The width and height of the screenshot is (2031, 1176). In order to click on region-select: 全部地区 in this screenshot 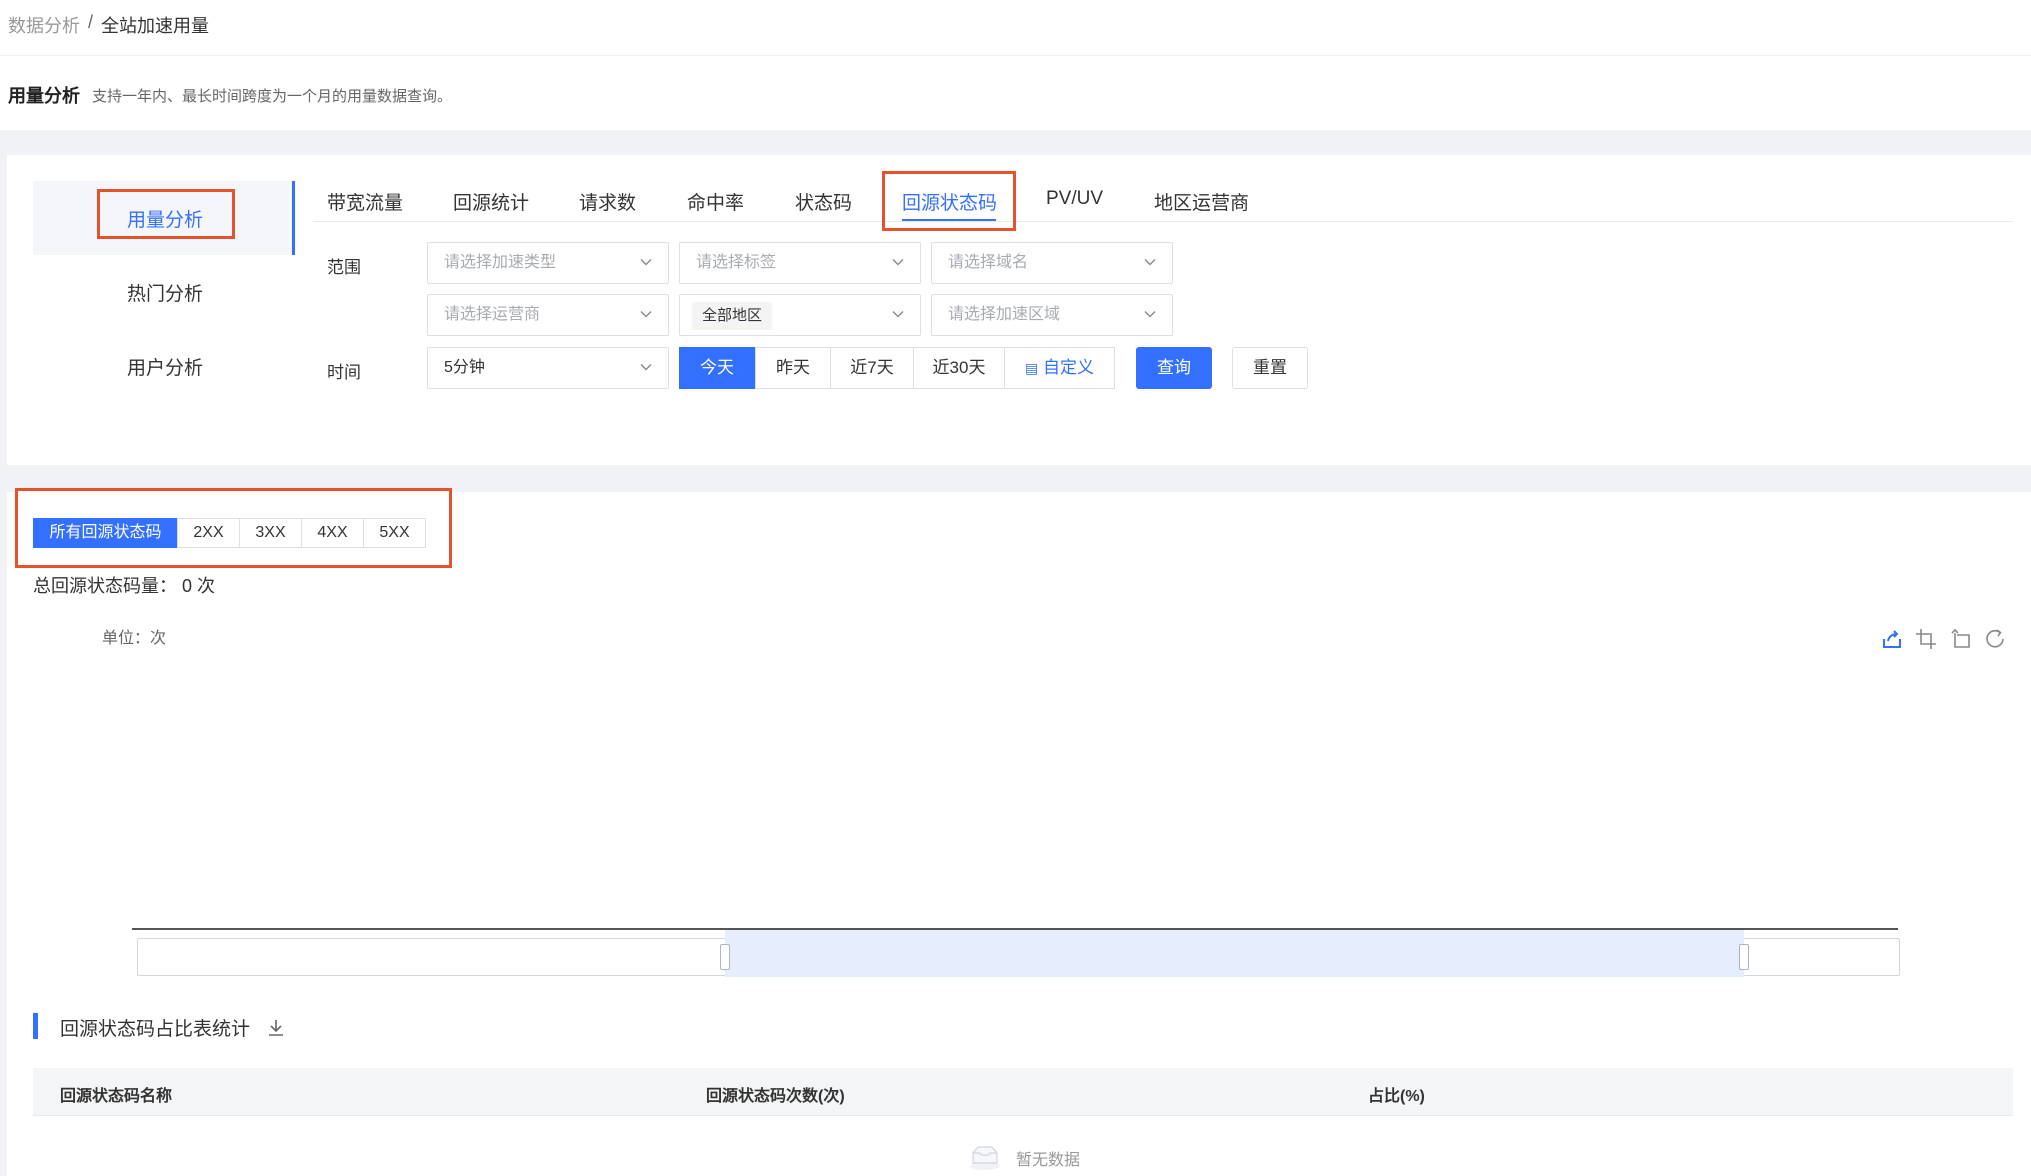, I will do `click(800, 315)`.